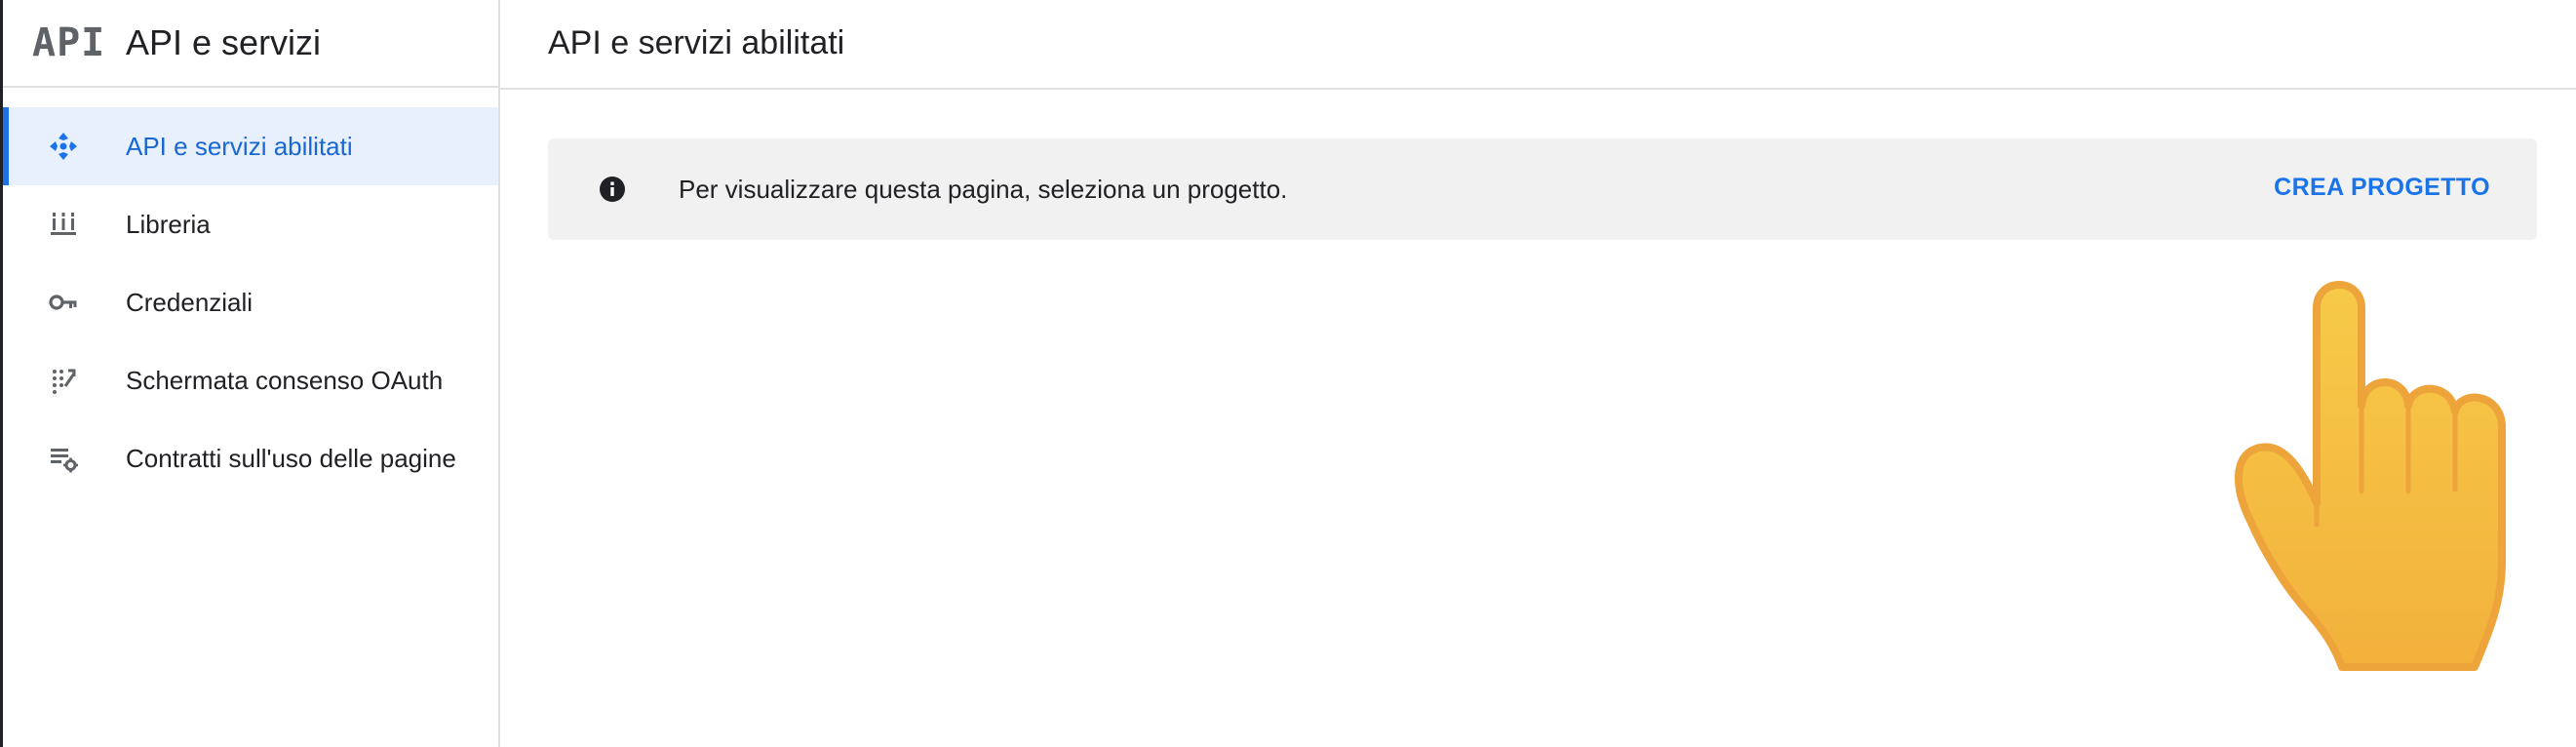 The height and width of the screenshot is (747, 2576). I want to click on sidebar-item-page-usage-agreements: Contratti sull'uso delle pagine, so click(250, 458).